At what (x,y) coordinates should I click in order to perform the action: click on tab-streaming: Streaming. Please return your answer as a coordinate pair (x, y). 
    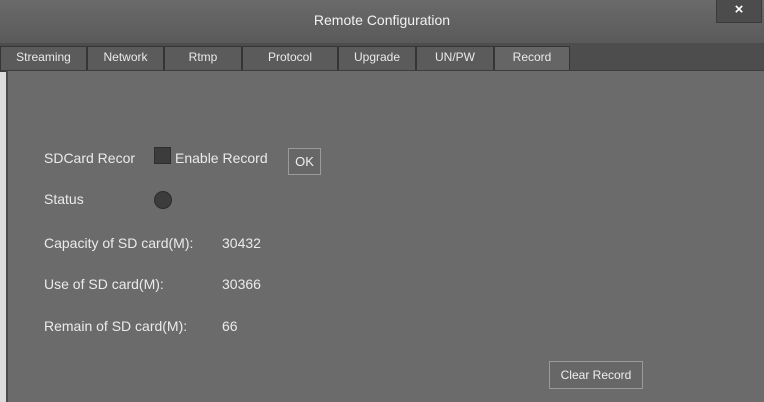
    Looking at the image, I should click on (43, 58).